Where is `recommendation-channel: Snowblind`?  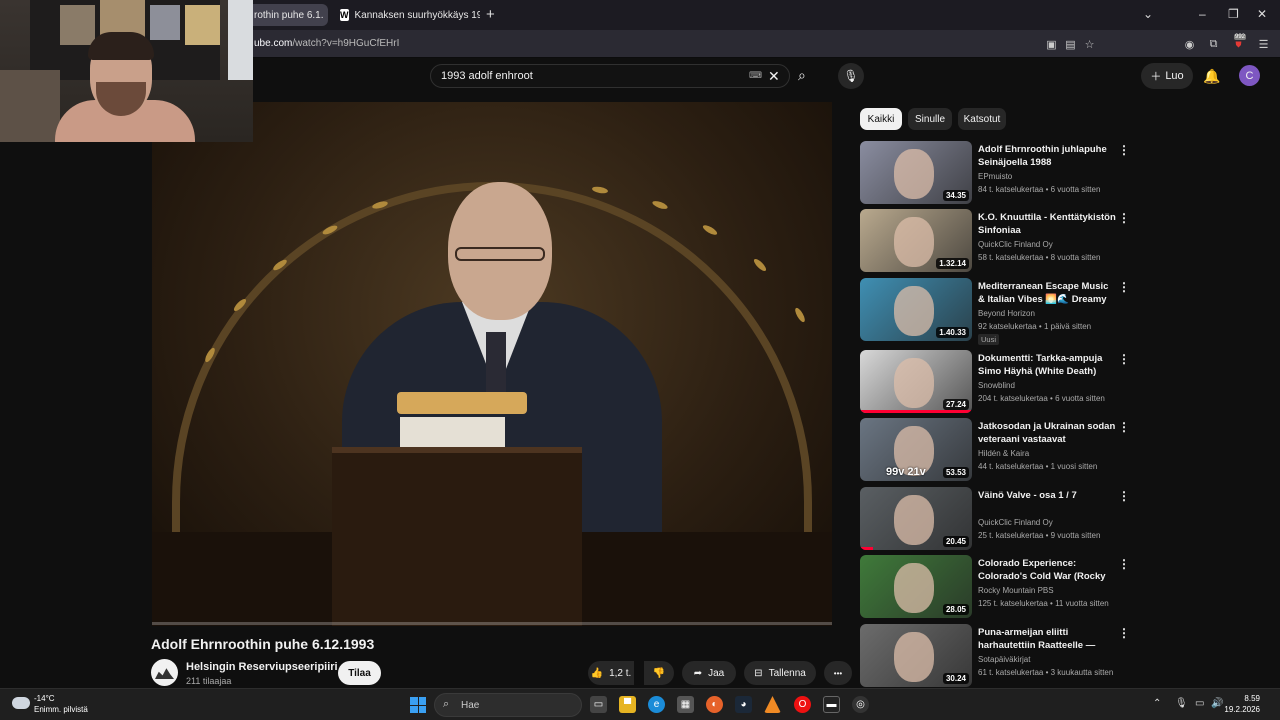
recommendation-channel: Snowblind is located at coordinates (996, 385).